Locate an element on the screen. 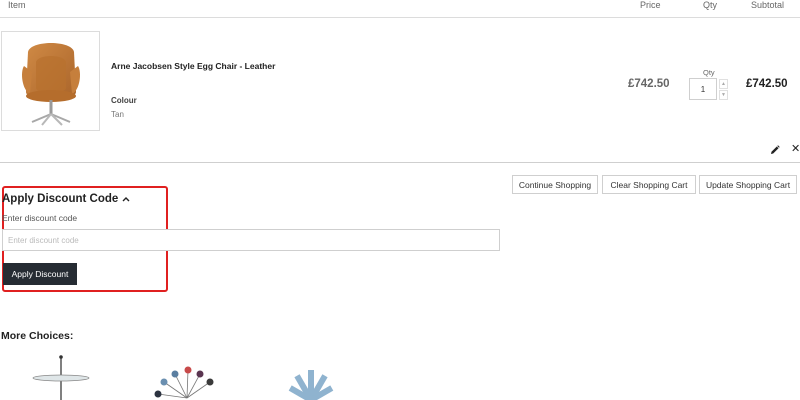  chevron-up-icon is located at coordinates (126, 199).